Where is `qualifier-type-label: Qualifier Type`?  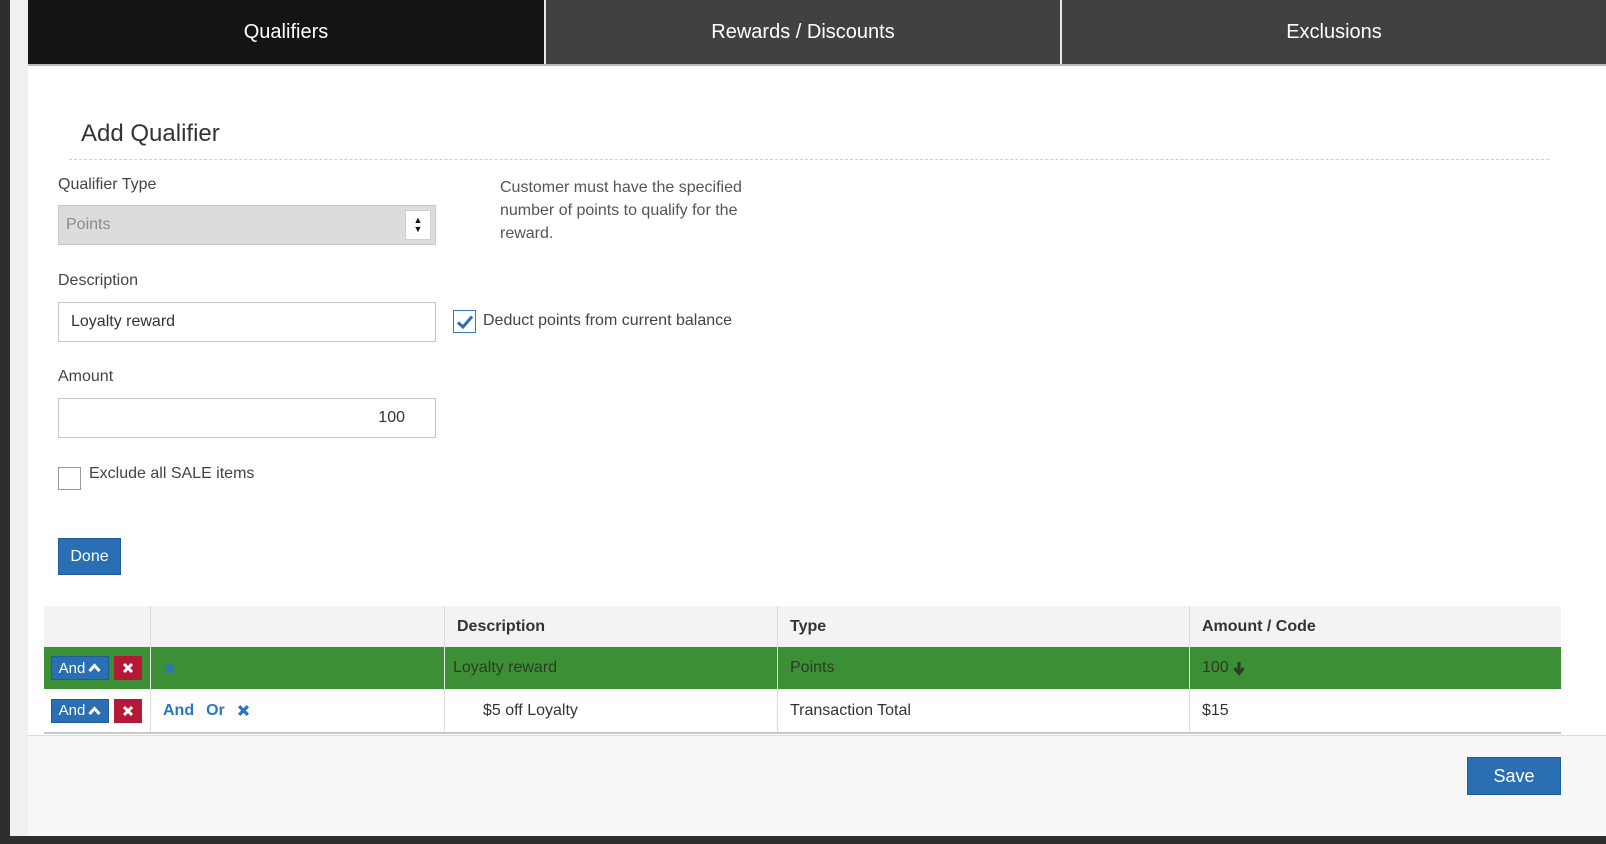 qualifier-type-label: Qualifier Type is located at coordinates (107, 184).